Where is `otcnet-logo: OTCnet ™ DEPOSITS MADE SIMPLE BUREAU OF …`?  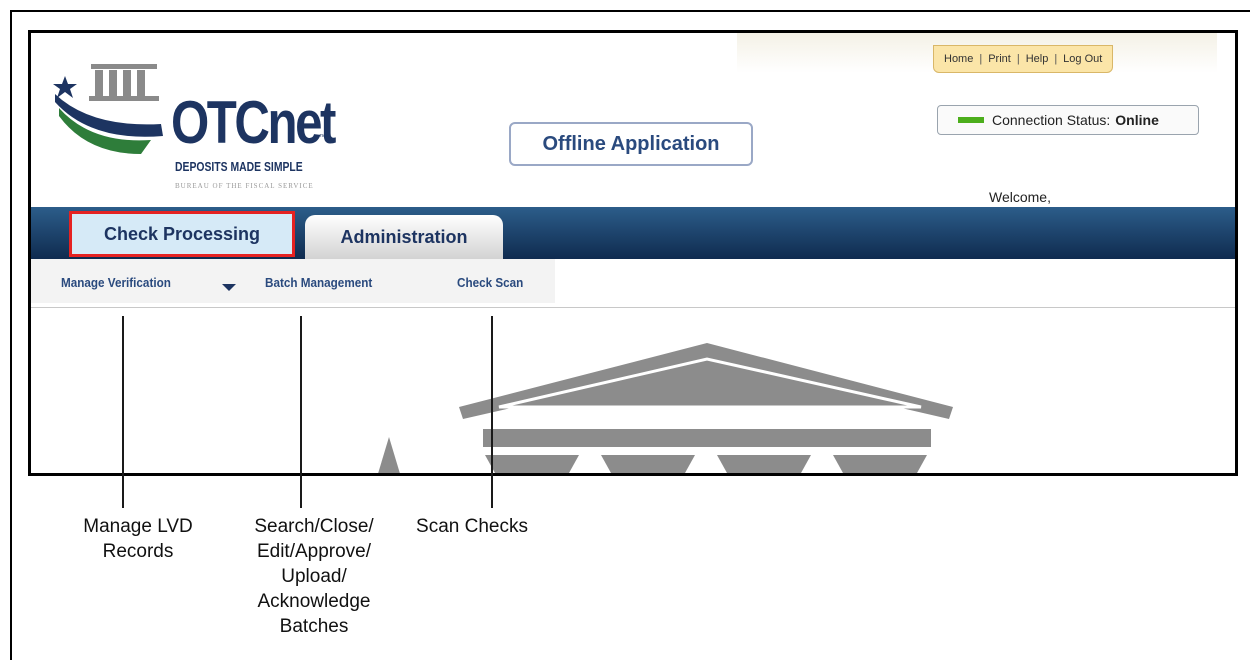 otcnet-logo: OTCnet ™ DEPOSITS MADE SIMPLE BUREAU OF … is located at coordinates (216, 128).